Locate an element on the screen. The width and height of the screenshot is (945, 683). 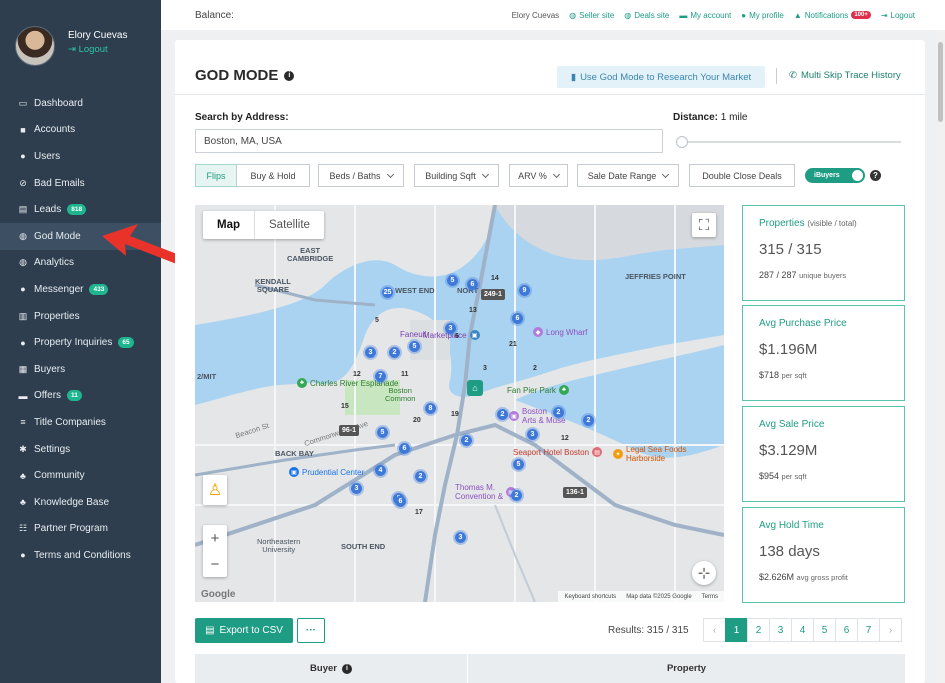
keyboard-shortcuts-link: Keyboard shortcuts is located at coordinates (590, 597).